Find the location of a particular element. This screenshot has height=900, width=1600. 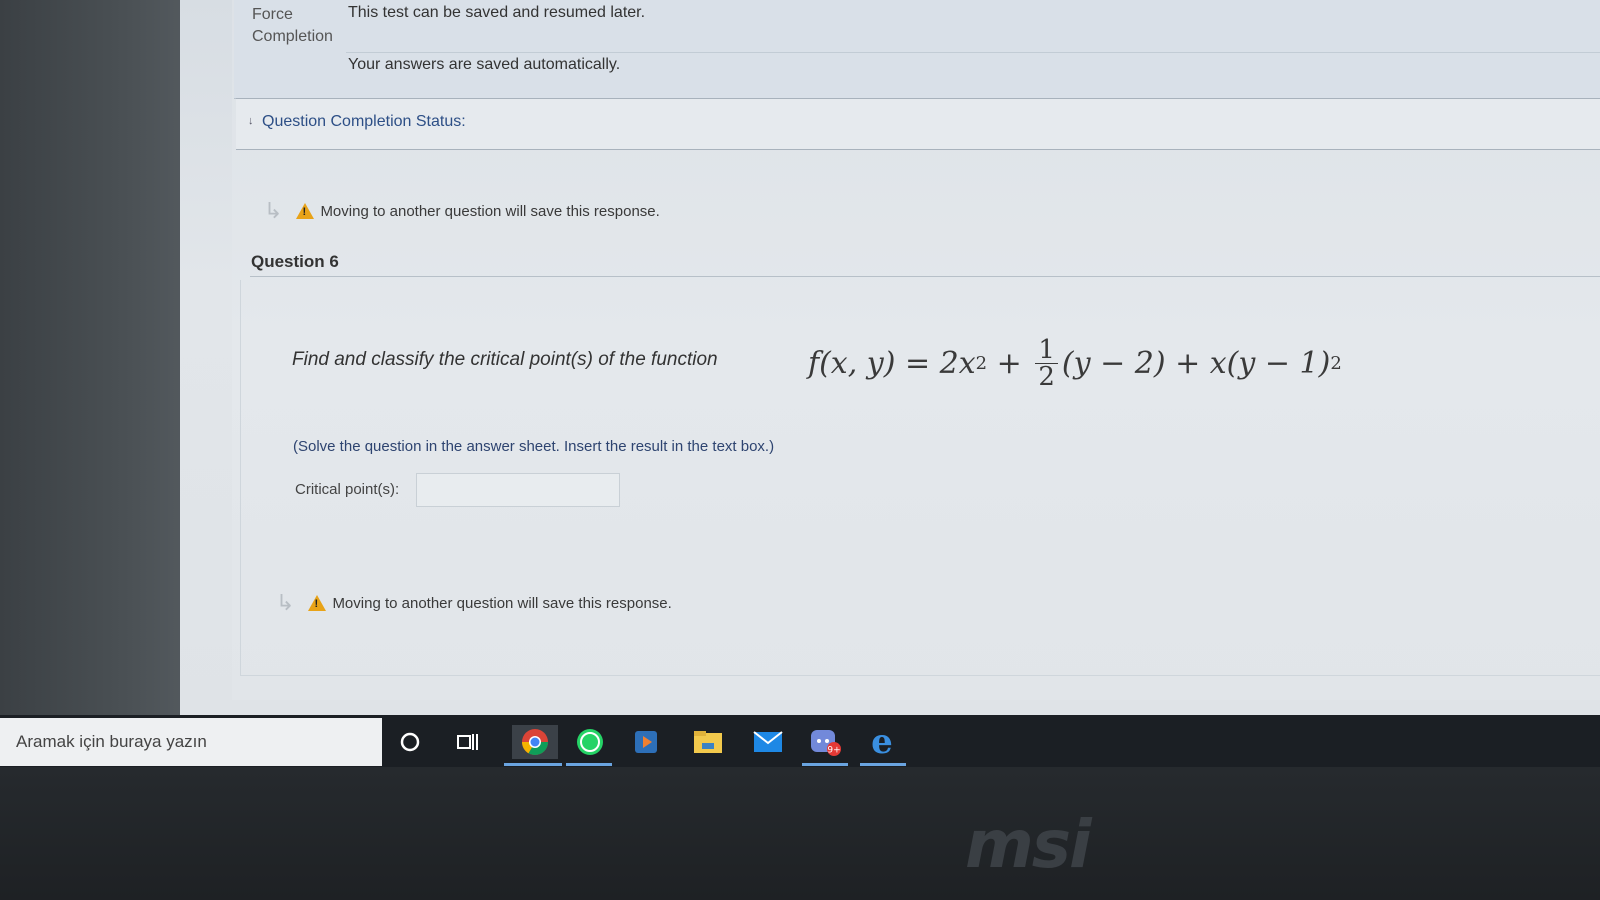

file-explorer-icon-graphic is located at coordinates (708, 742).